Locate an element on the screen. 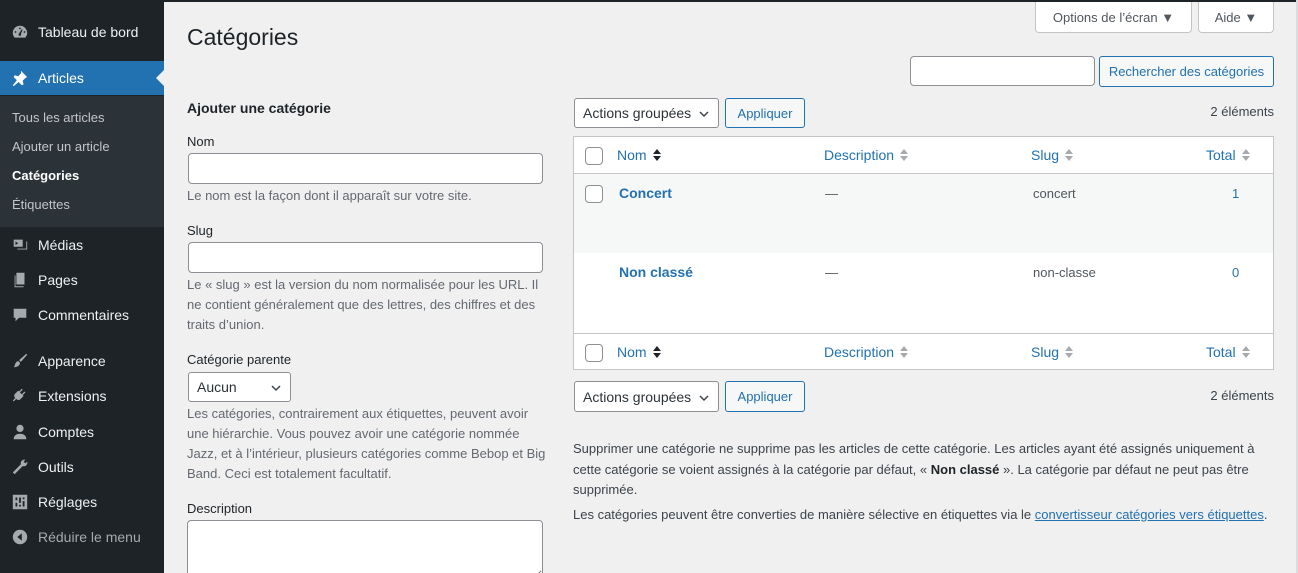 Image resolution: width=1298 pixels, height=573 pixels. chevron-down-icon is located at coordinates (704, 397).